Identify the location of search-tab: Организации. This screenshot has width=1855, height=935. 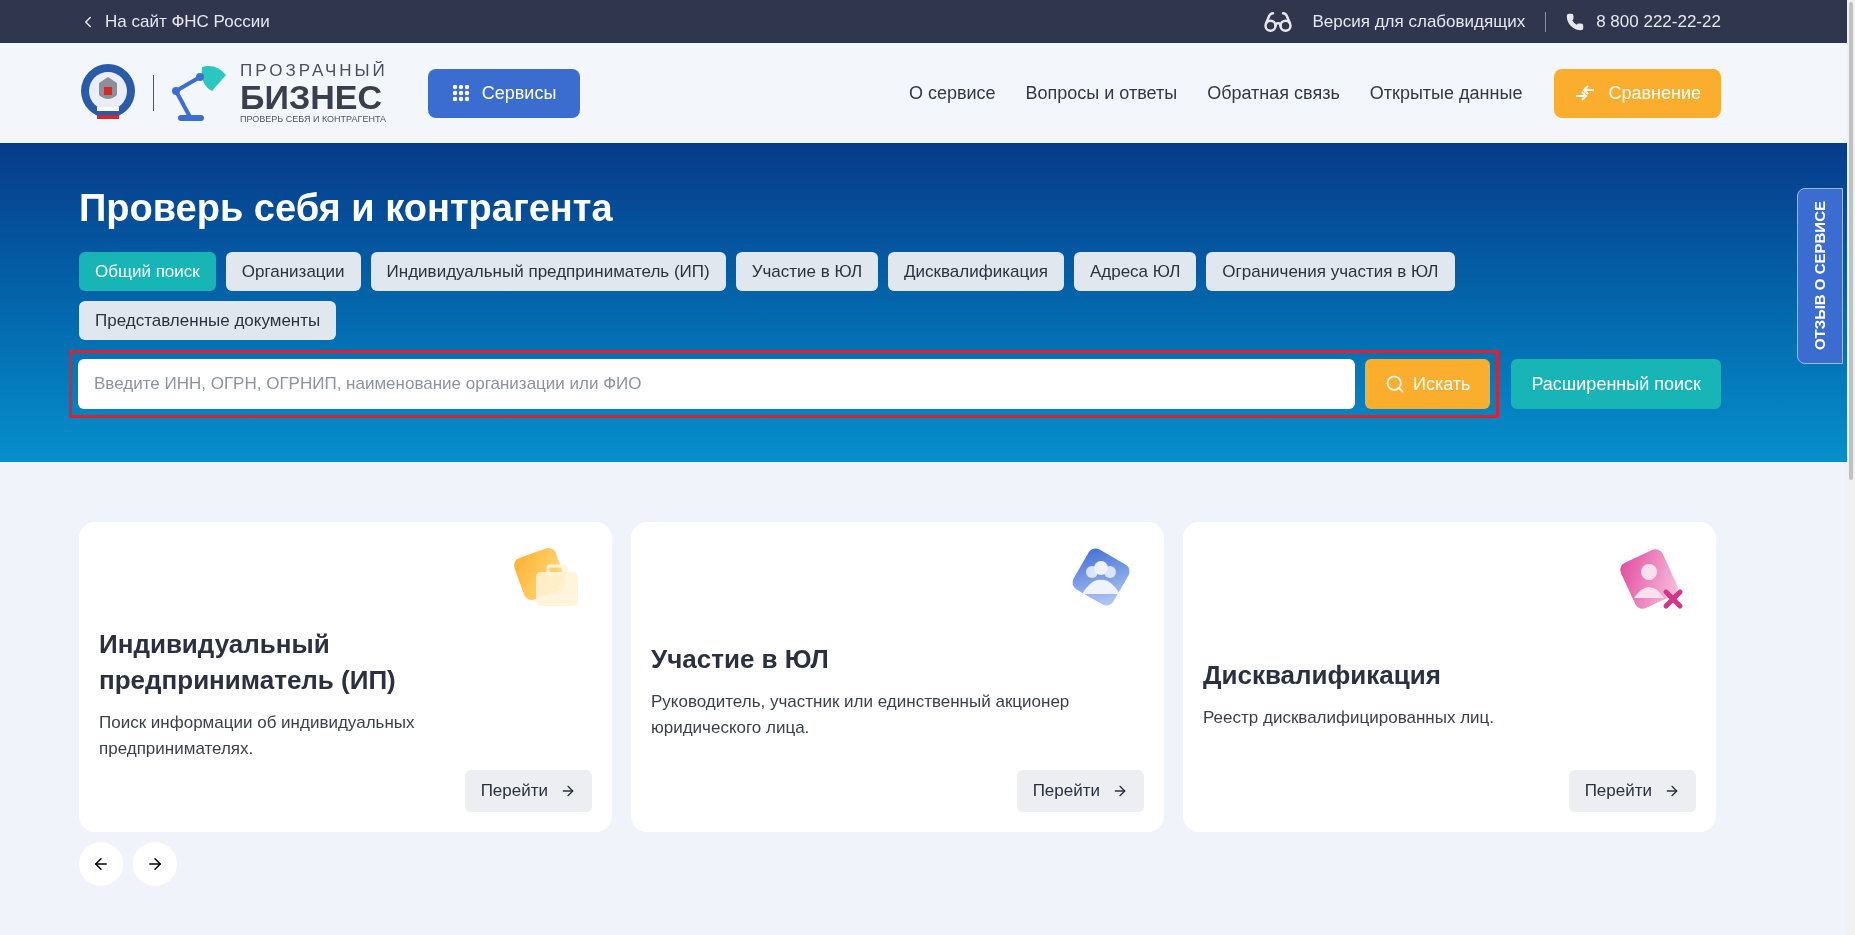
(293, 271).